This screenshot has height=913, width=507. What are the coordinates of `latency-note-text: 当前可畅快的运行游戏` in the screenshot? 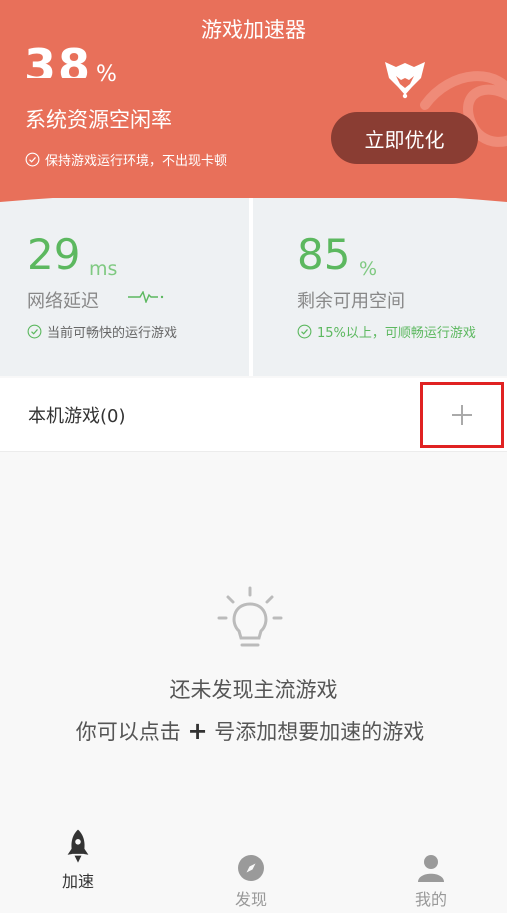 It's located at (112, 333).